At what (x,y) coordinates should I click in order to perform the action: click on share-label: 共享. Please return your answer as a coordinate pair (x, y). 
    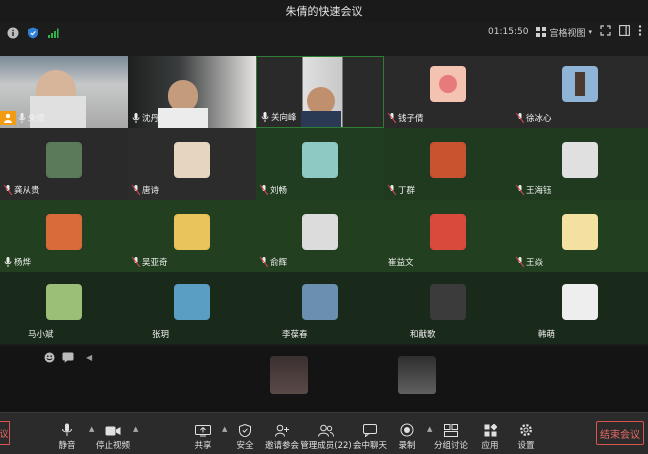
    Looking at the image, I should click on (203, 446).